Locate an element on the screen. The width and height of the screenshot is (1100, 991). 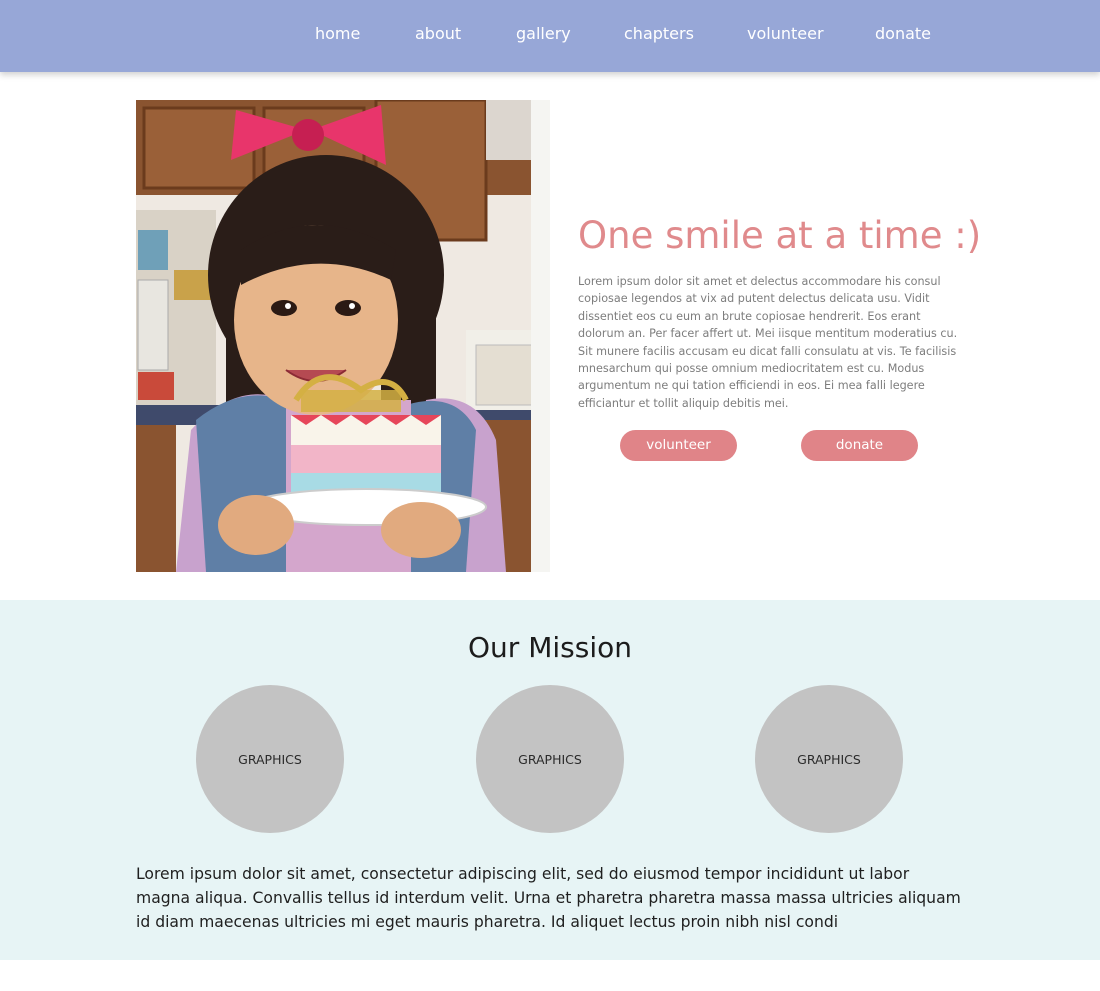
nav-gallery-link: gallery is located at coordinates (543, 34).